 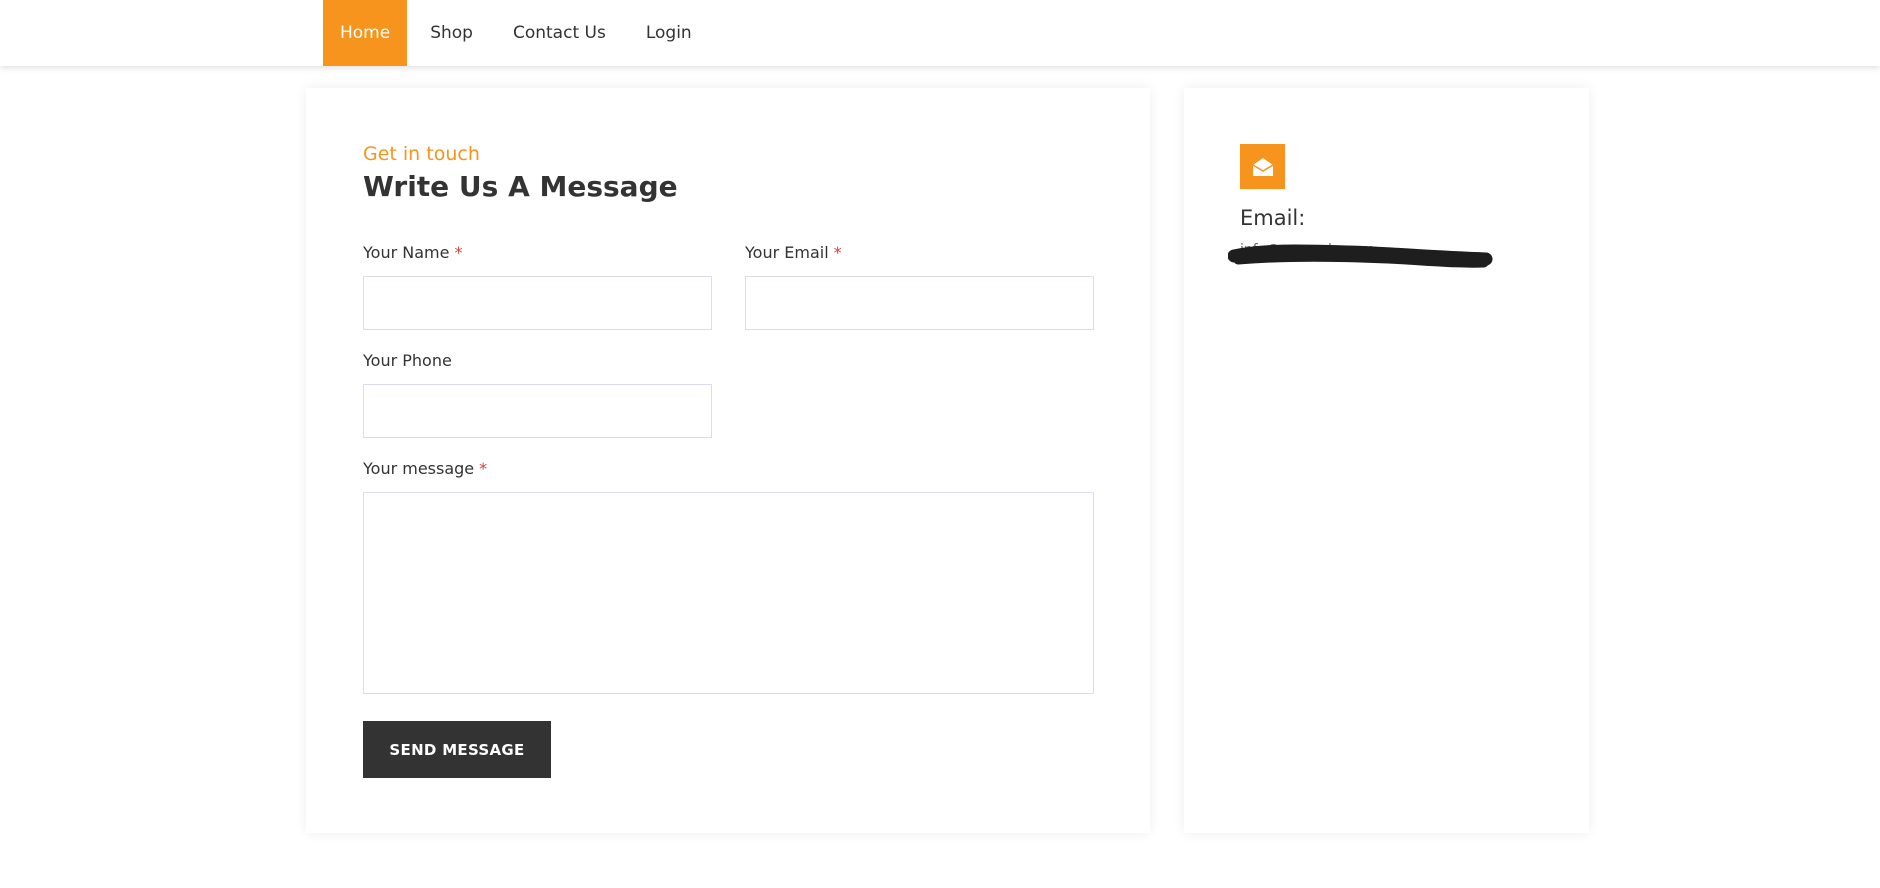 I want to click on phone-label: Your Phone, so click(x=407, y=360).